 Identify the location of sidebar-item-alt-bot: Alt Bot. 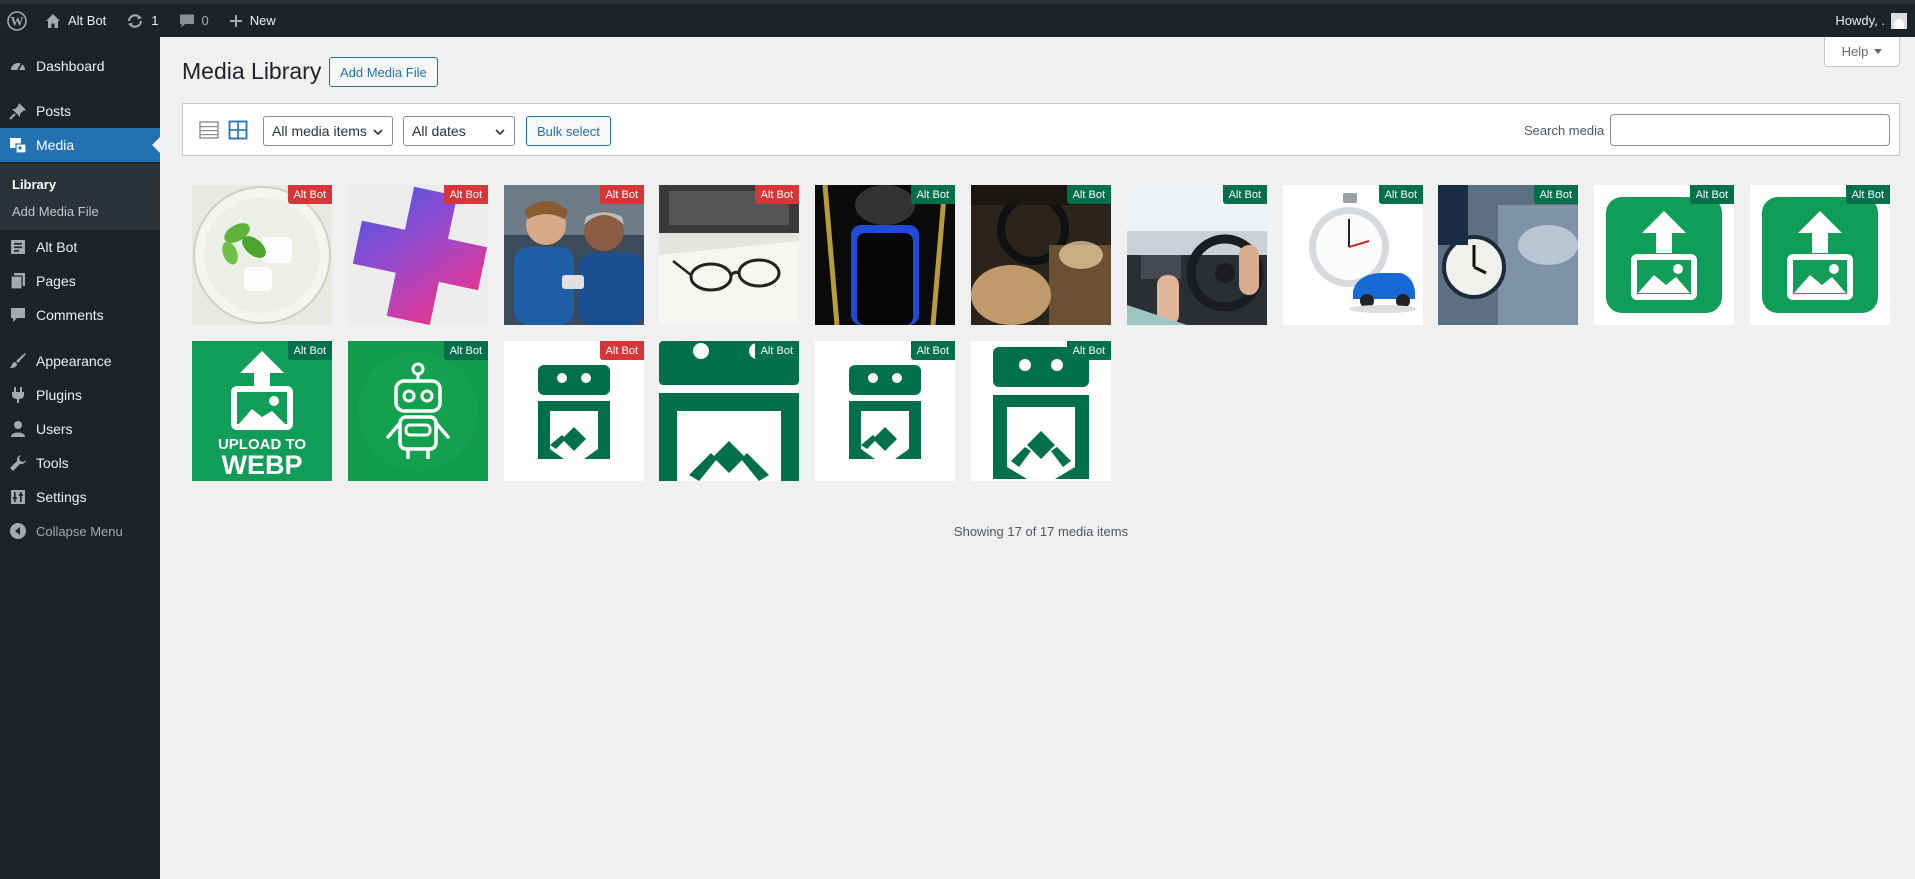
(80, 247).